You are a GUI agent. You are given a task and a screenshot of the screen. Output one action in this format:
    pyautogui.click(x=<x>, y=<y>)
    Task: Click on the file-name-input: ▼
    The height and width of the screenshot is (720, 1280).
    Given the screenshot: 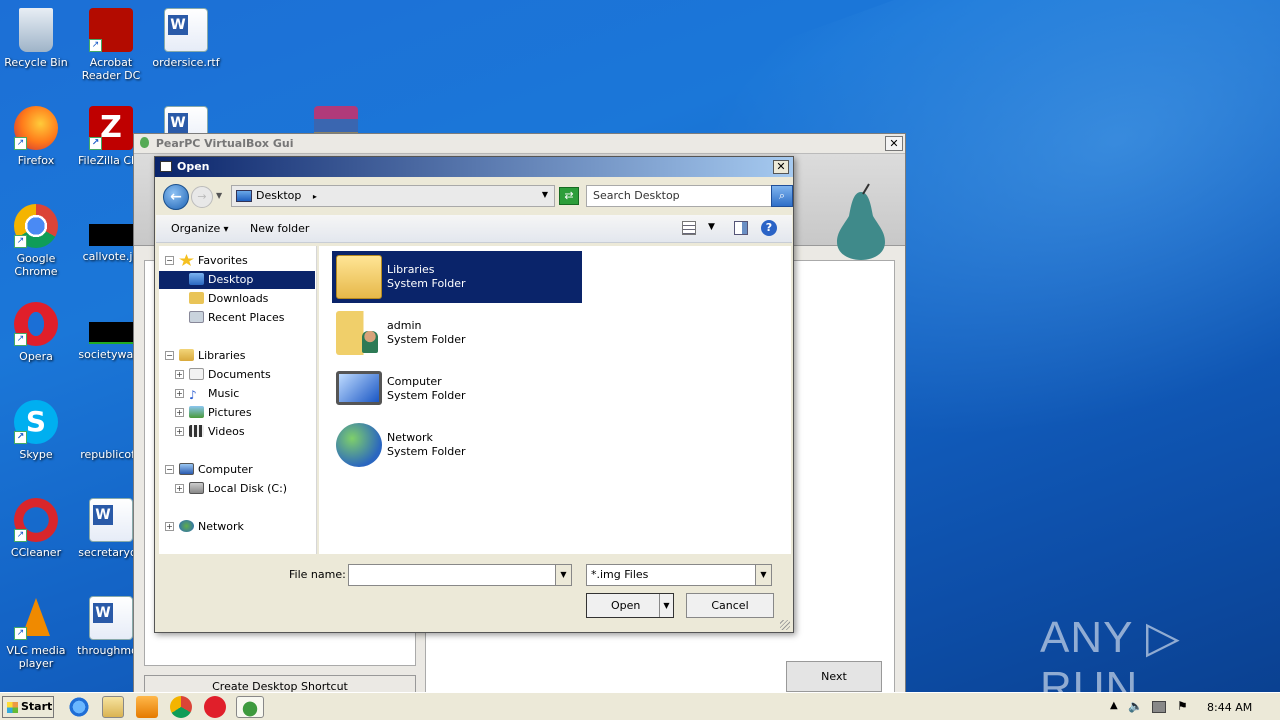 What is the action you would take?
    pyautogui.click(x=460, y=575)
    